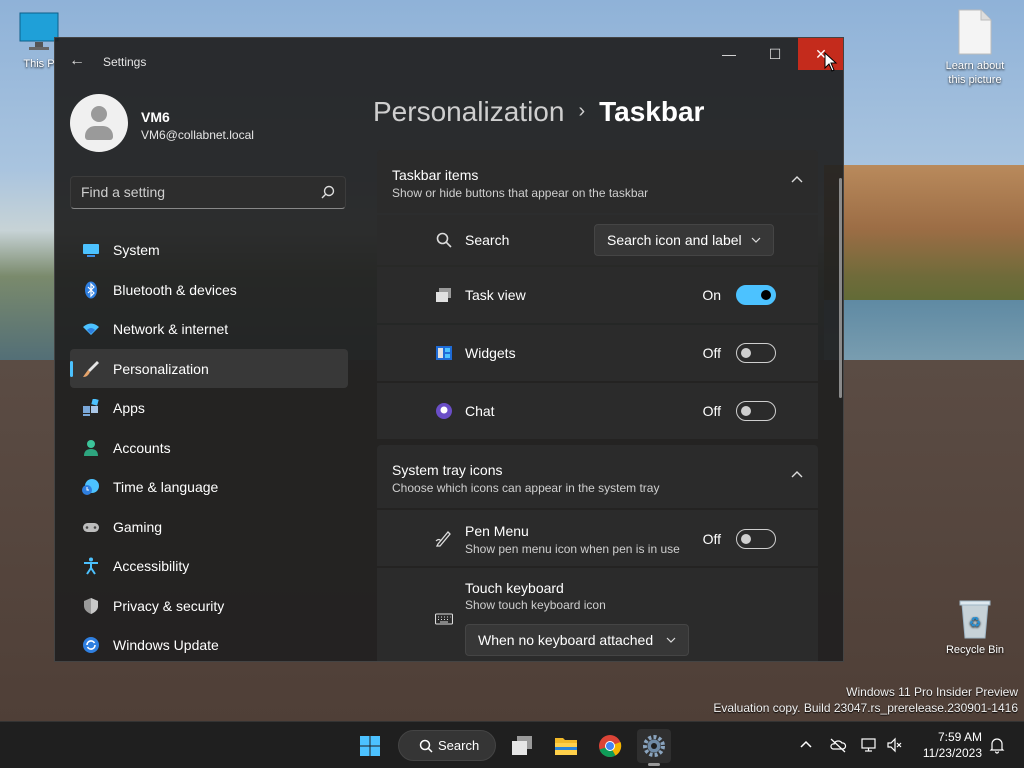  I want to click on sidebar-item-gaming: Gaming, so click(209, 527).